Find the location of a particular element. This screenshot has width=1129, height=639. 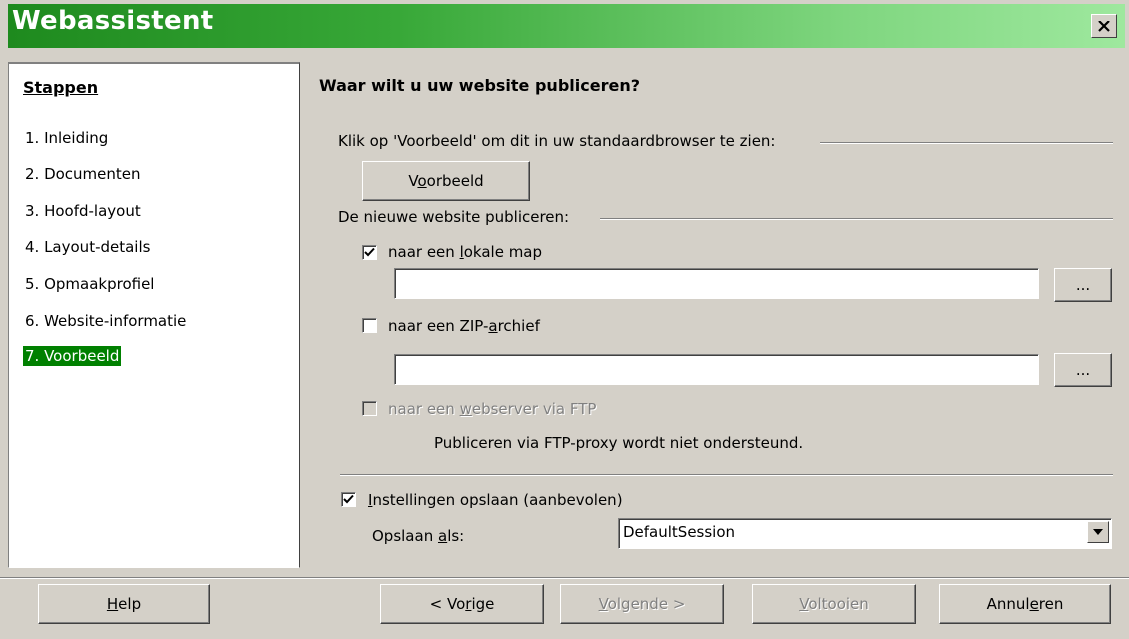

session-name-value: DefaultSession is located at coordinates (679, 532).